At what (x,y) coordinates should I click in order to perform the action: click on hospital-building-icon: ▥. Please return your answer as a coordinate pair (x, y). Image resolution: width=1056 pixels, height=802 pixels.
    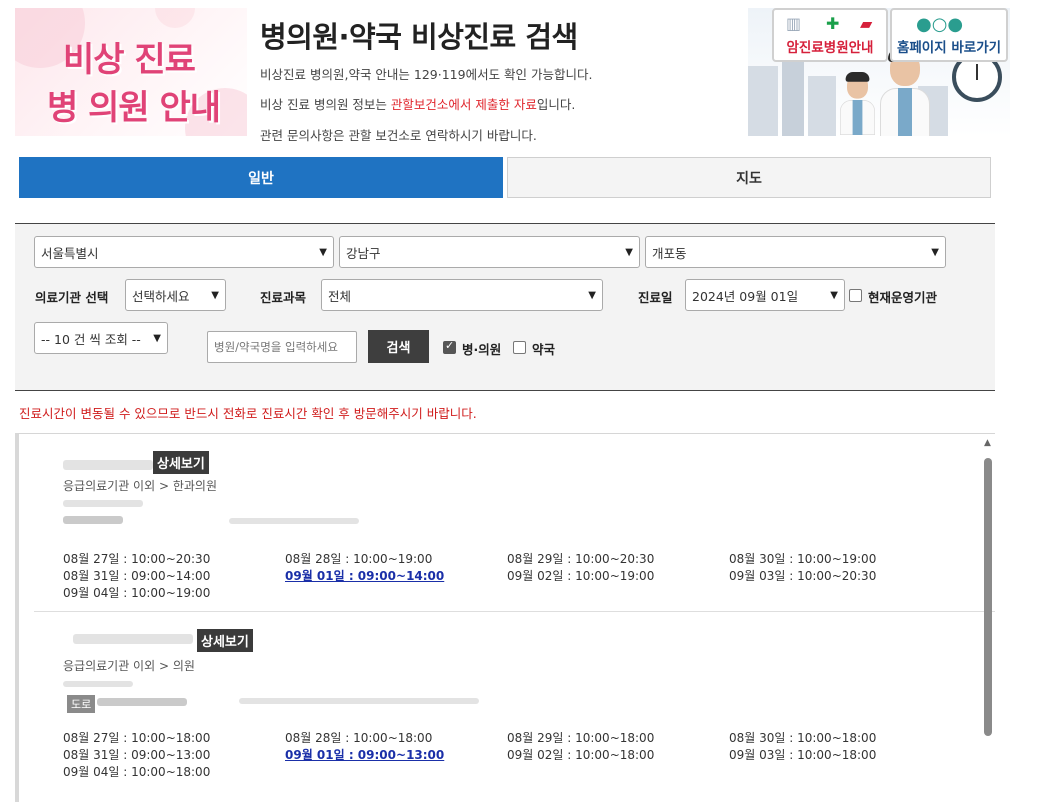
    Looking at the image, I should click on (794, 23).